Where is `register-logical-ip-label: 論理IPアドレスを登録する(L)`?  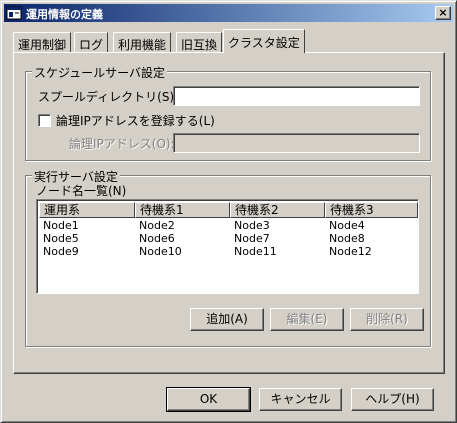 register-logical-ip-label: 論理IPアドレスを登録する(L) is located at coordinates (135, 121).